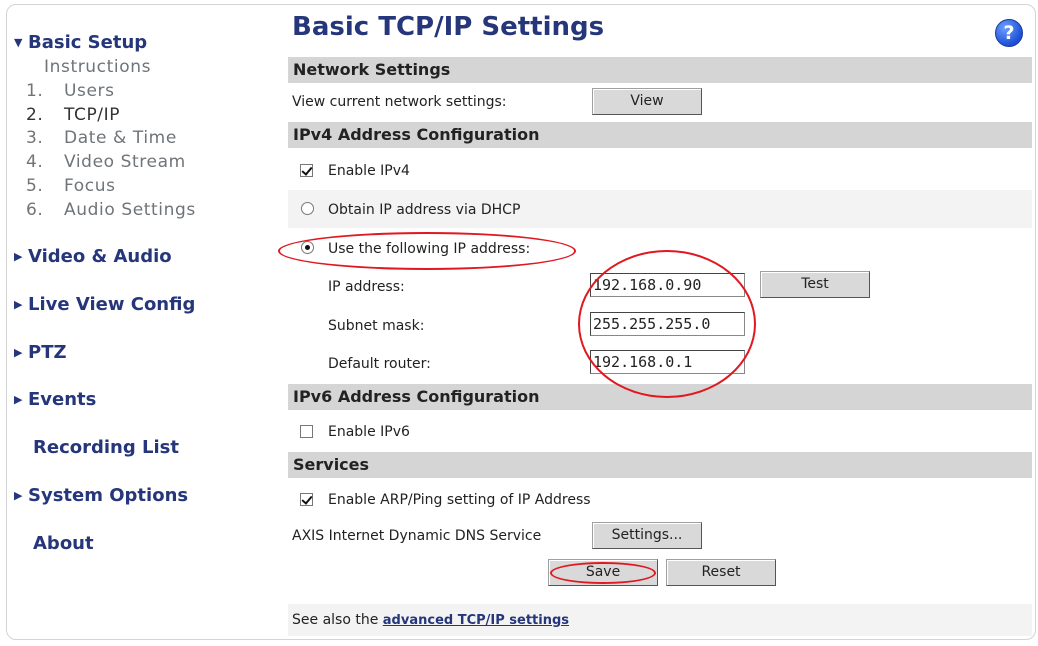 The image size is (1038, 646). I want to click on arp-ping-row: Enable ARP/Ping setting of IP Address, so click(660, 499).